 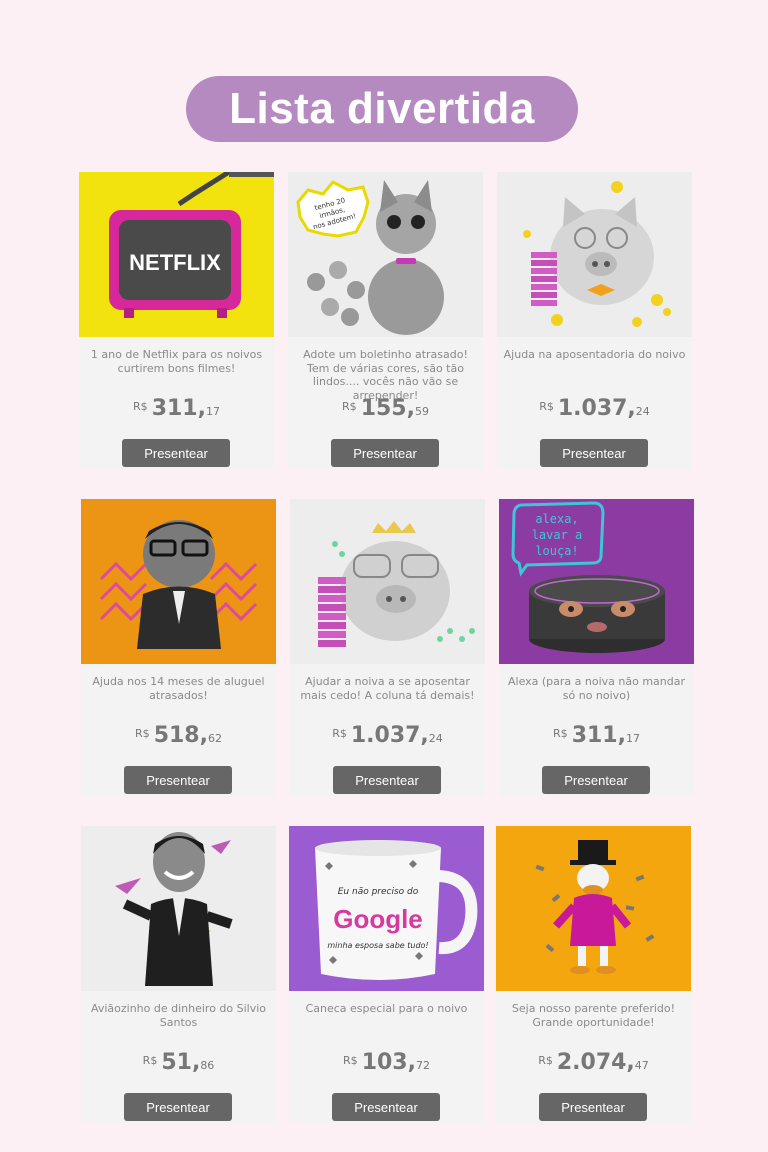 I want to click on man-in-suit-image, so click(x=178, y=581).